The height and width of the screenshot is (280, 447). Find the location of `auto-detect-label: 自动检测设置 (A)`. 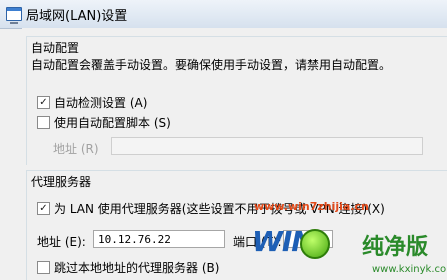

auto-detect-label: 自动检测设置 (A) is located at coordinates (100, 102).